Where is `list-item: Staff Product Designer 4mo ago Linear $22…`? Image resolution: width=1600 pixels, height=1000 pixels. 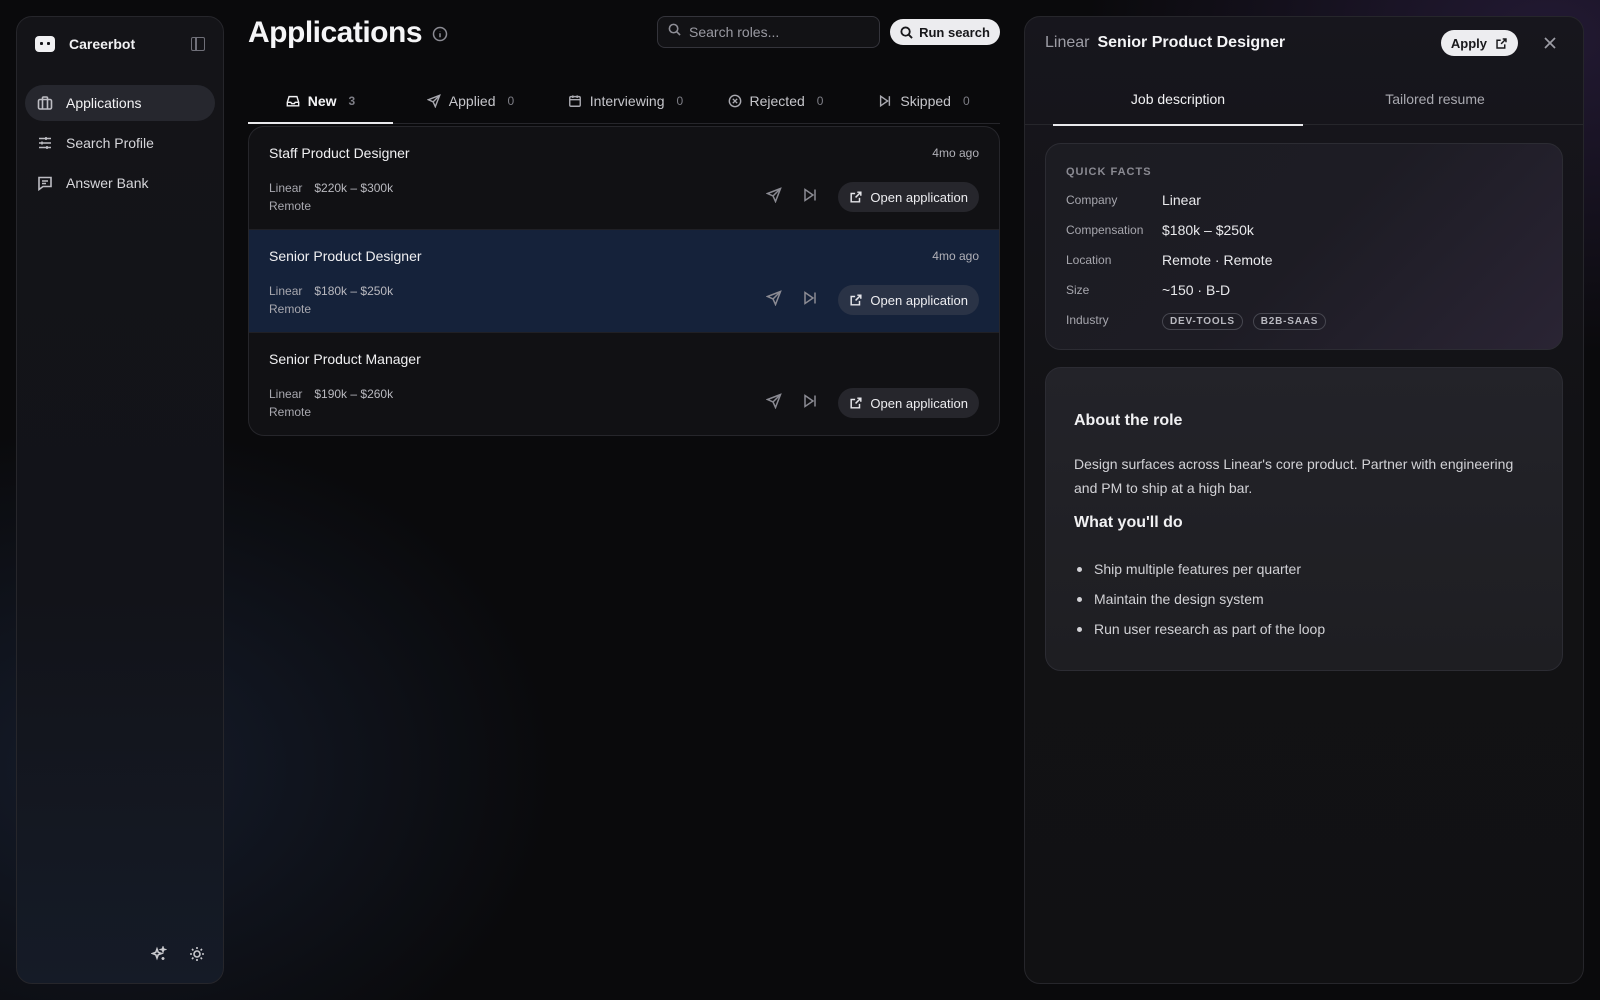
list-item: Staff Product Designer 4mo ago Linear $22… is located at coordinates (624, 178).